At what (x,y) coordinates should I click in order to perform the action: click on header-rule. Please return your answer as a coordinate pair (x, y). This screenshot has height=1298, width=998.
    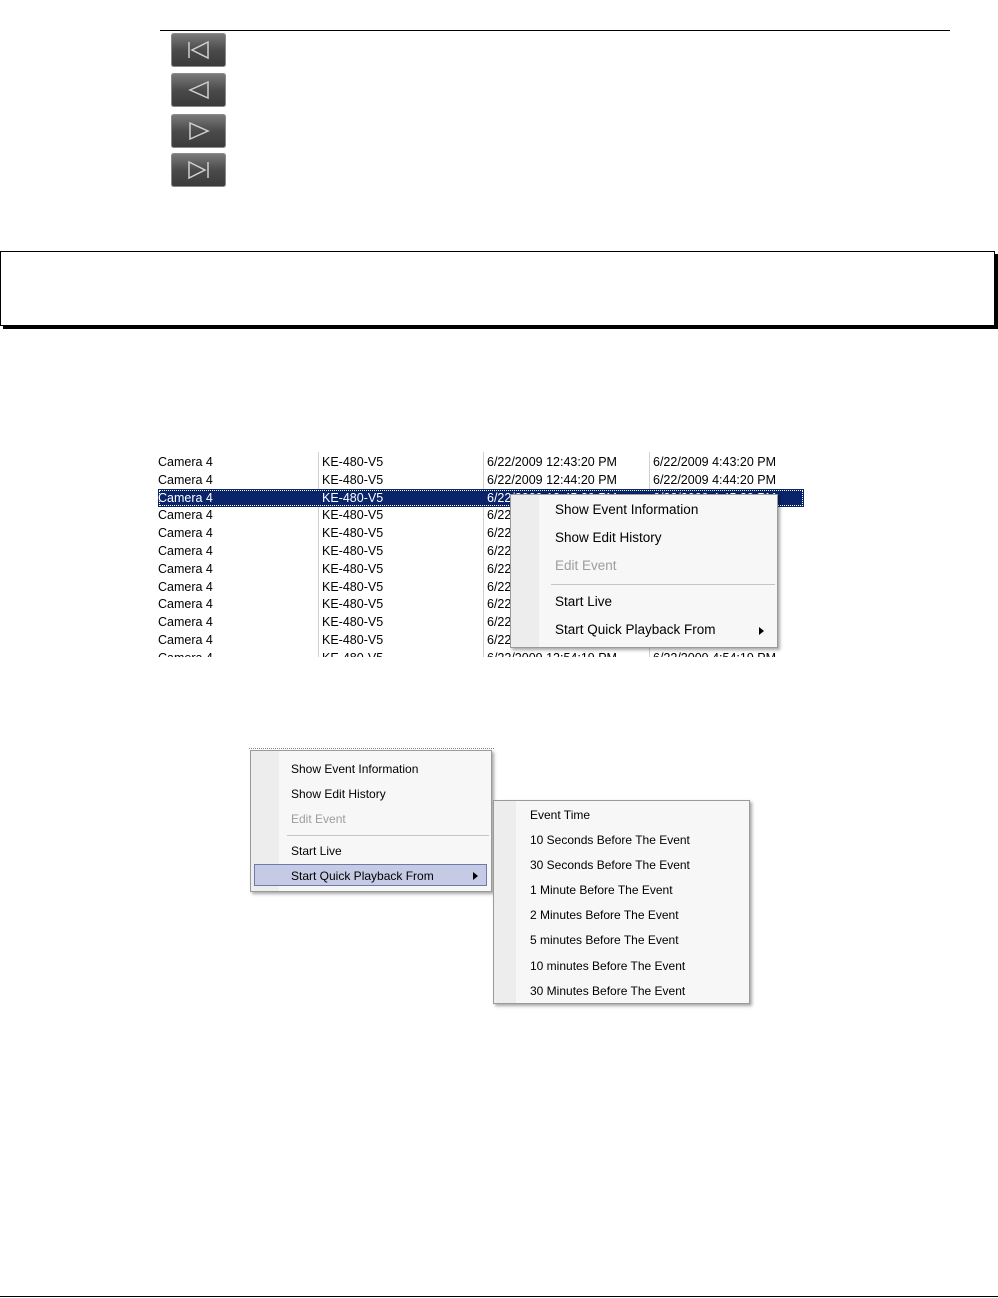
    Looking at the image, I should click on (555, 30).